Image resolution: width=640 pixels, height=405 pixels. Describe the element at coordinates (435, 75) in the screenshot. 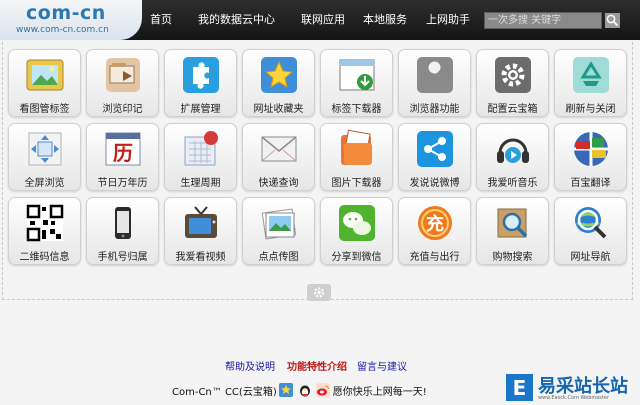

I see `wrench-icon` at that location.